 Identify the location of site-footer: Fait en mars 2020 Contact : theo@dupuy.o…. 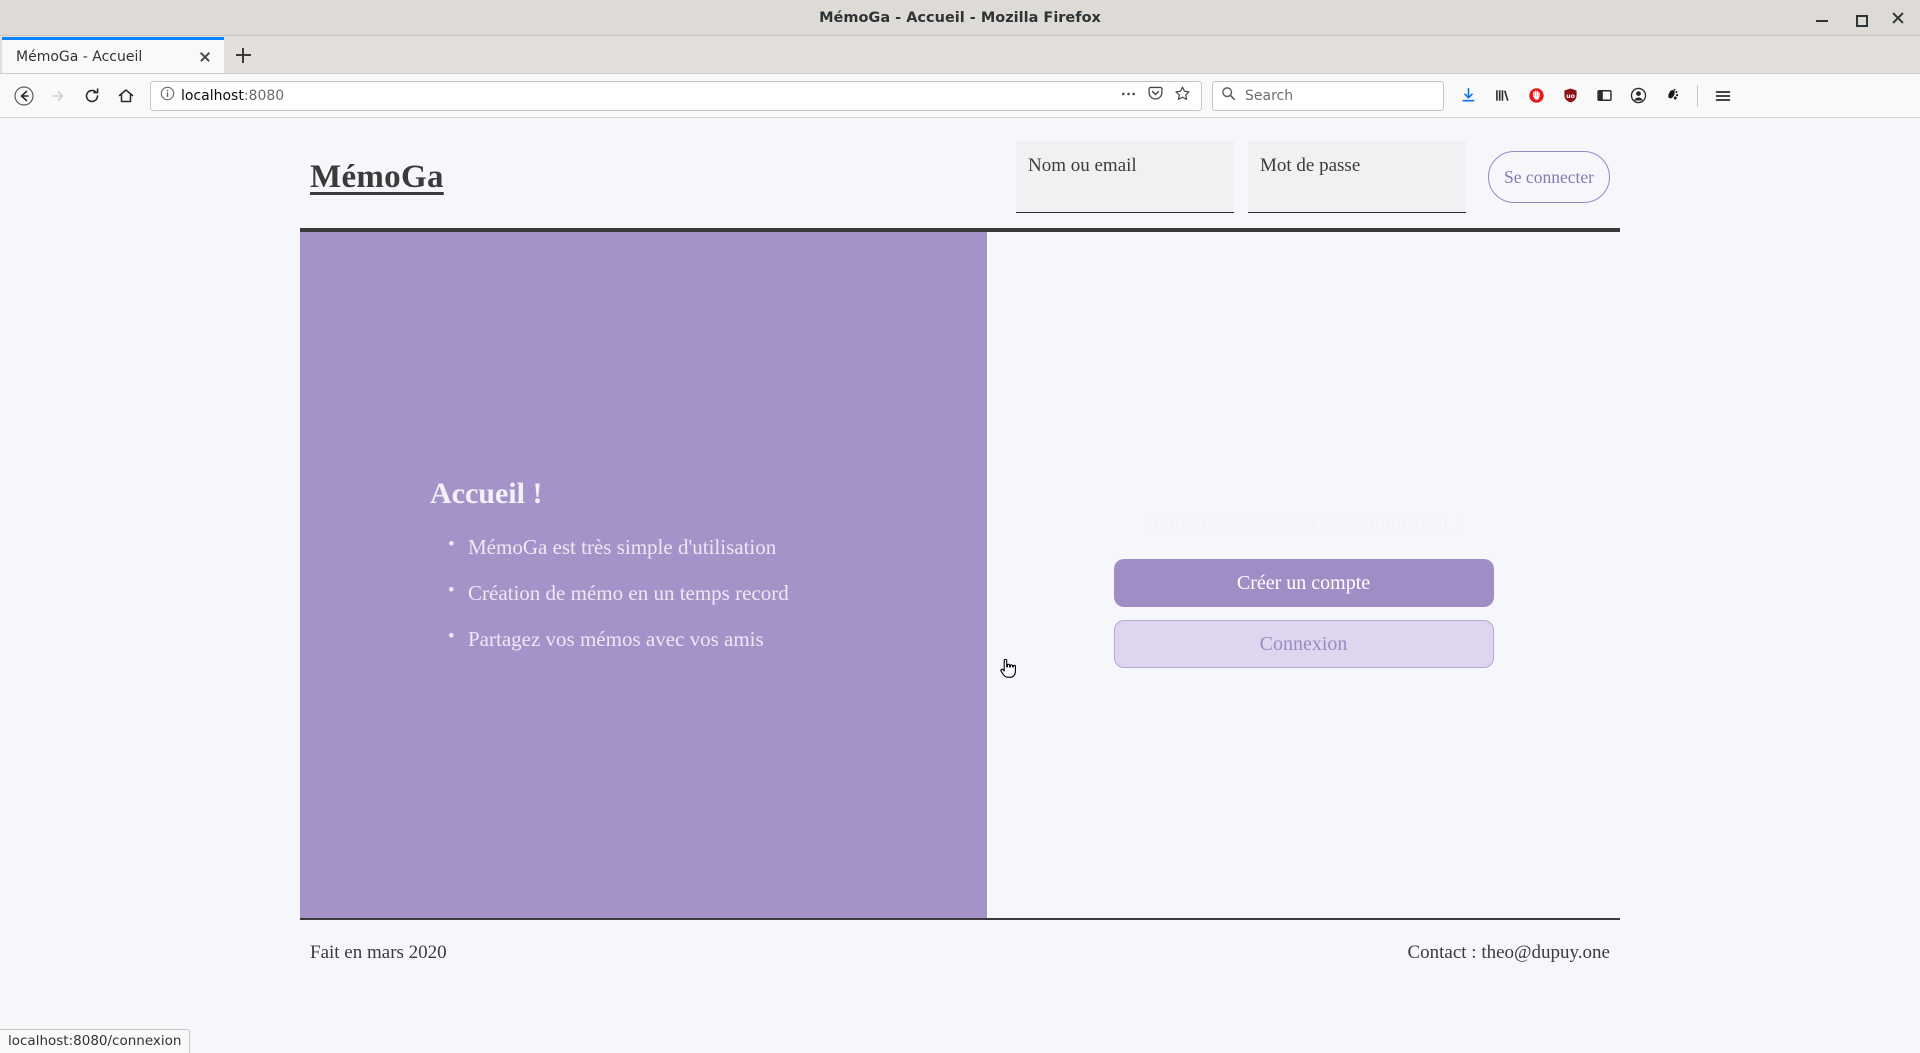
(960, 952).